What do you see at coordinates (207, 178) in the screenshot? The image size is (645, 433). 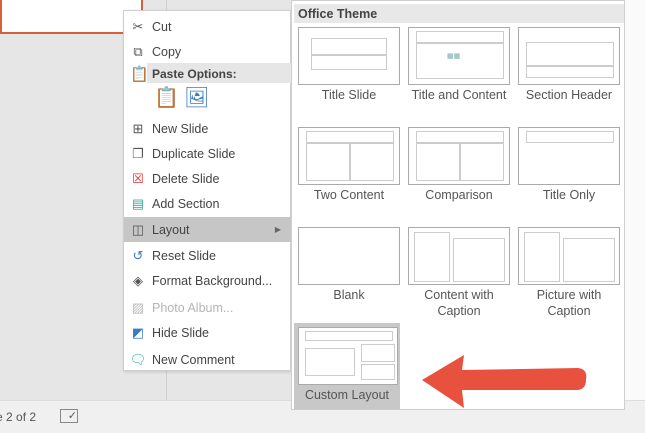 I see `menu-item-delete-slide: ☒ Delete Slide` at bounding box center [207, 178].